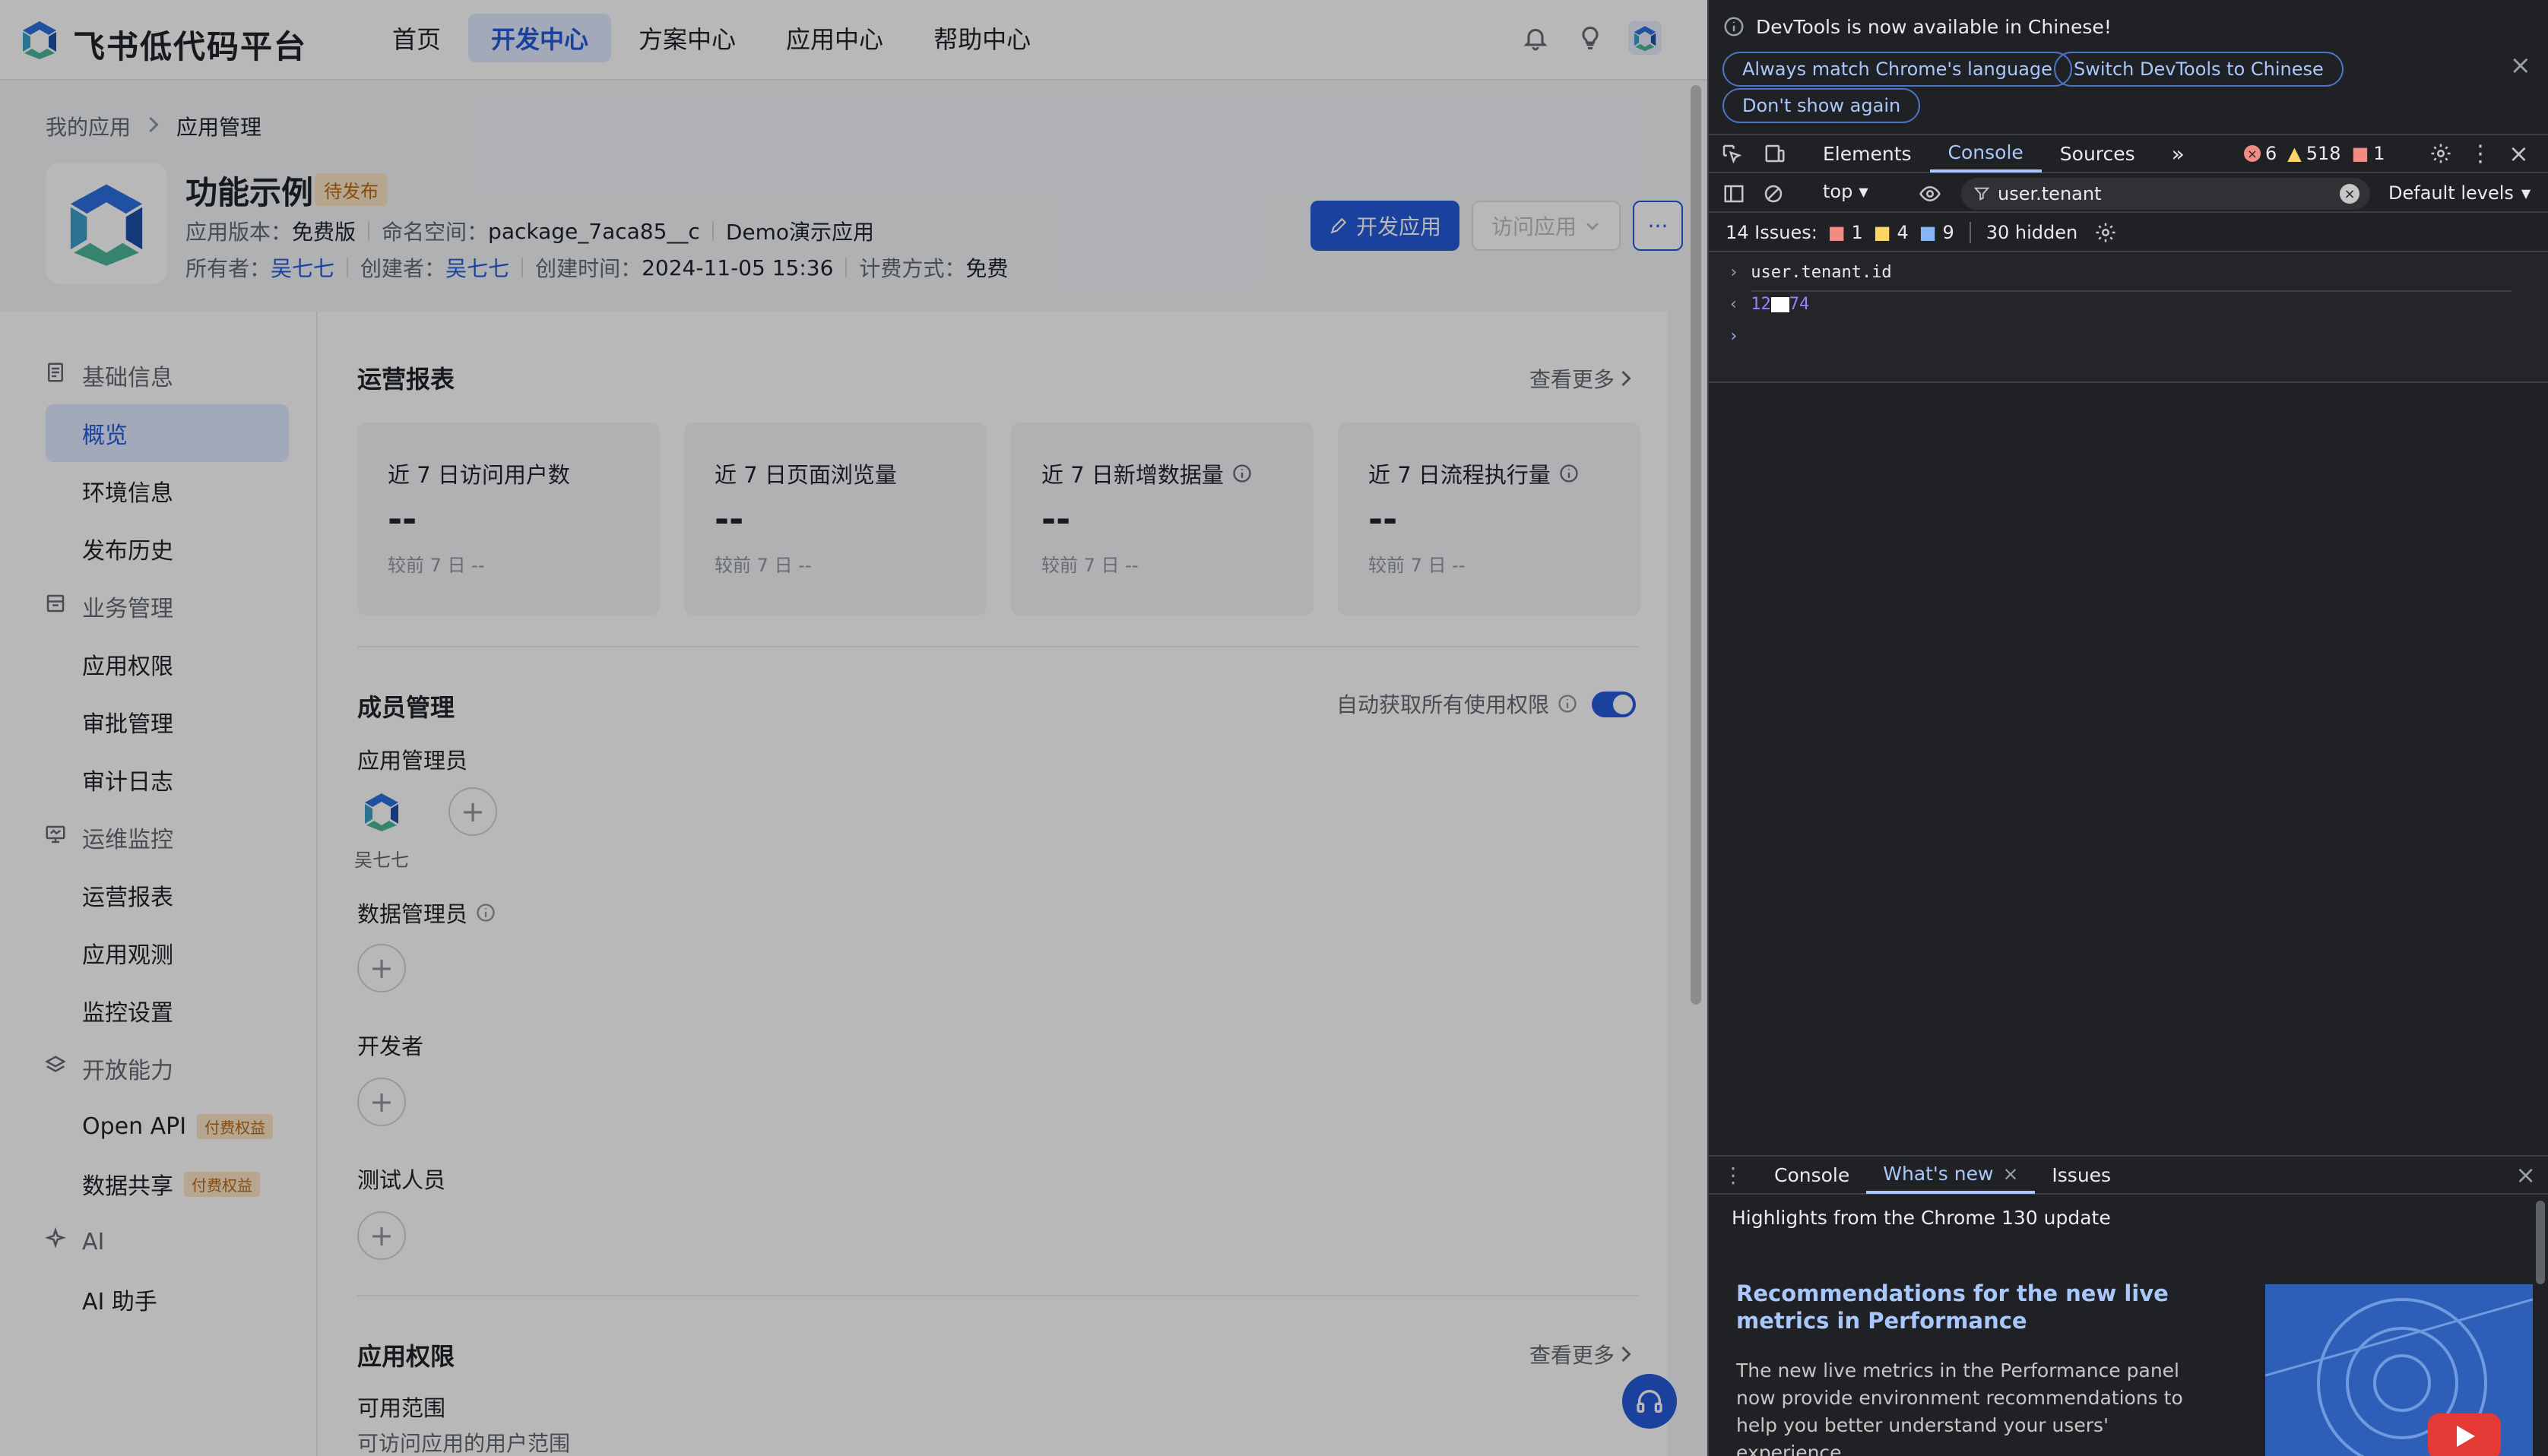 This screenshot has height=1456, width=2548. I want to click on eye-icon, so click(1930, 195).